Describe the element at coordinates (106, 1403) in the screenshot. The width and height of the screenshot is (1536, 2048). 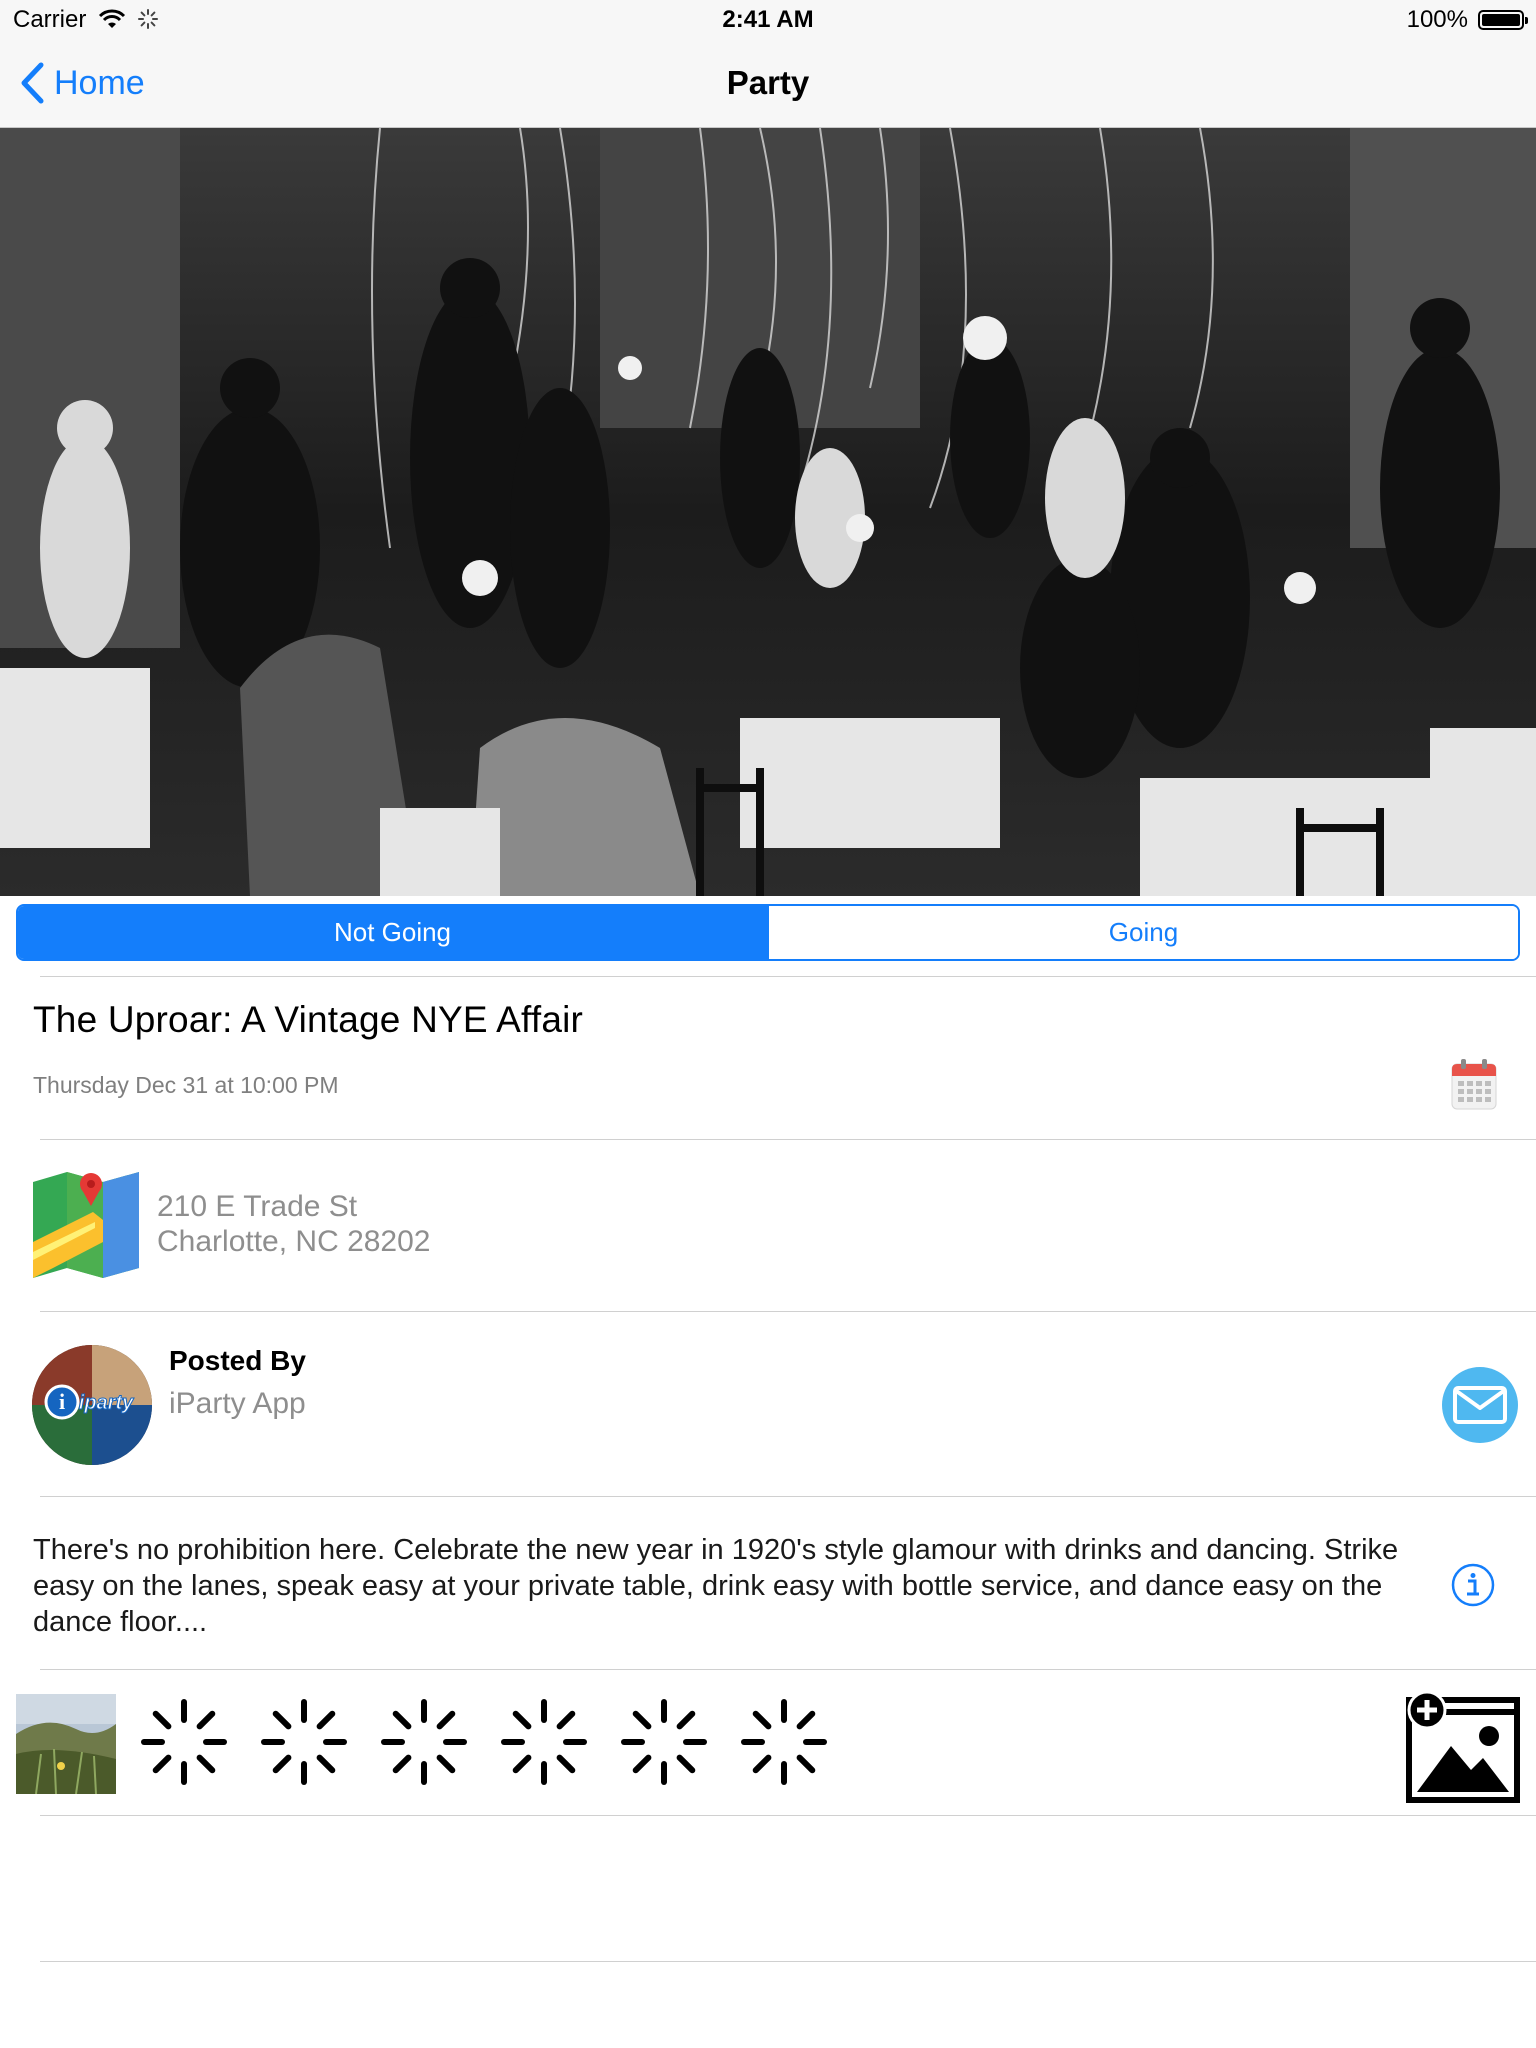
I see `svg-text: iparty` at that location.